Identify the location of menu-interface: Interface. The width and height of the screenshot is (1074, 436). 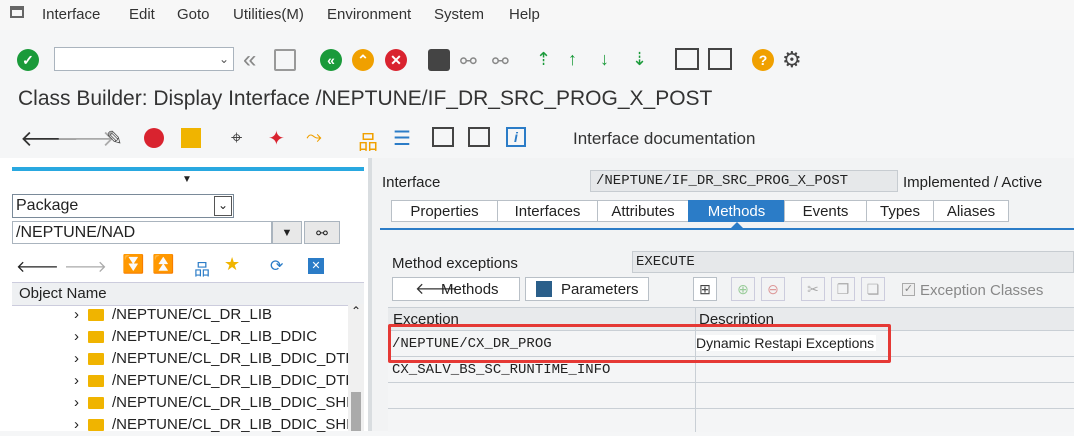
(71, 14).